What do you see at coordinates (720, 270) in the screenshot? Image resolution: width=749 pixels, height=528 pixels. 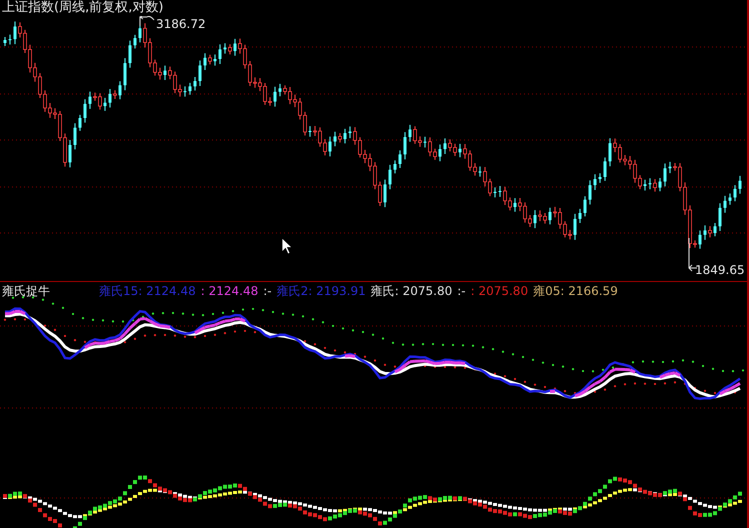 I see `low-price-label: 1849.65` at bounding box center [720, 270].